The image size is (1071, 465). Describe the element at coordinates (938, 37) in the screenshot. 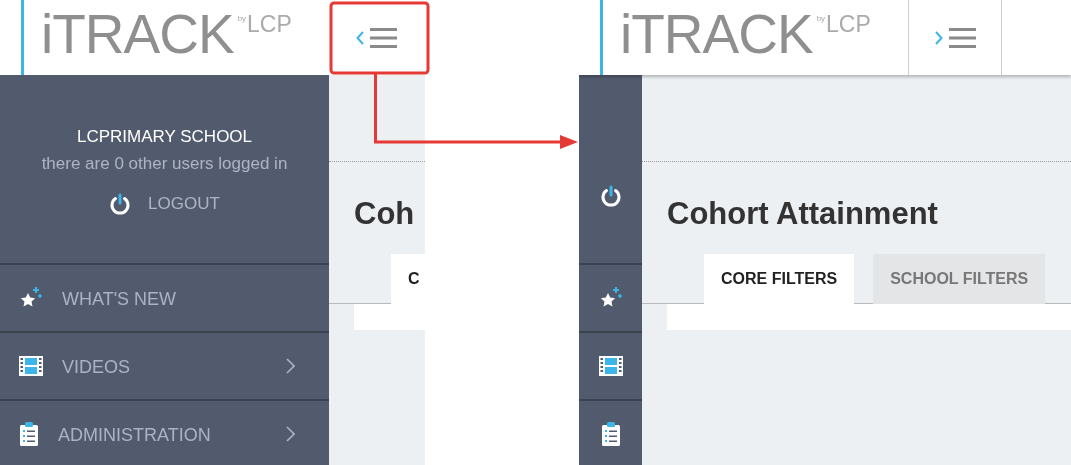

I see `chevron-right-icon` at that location.